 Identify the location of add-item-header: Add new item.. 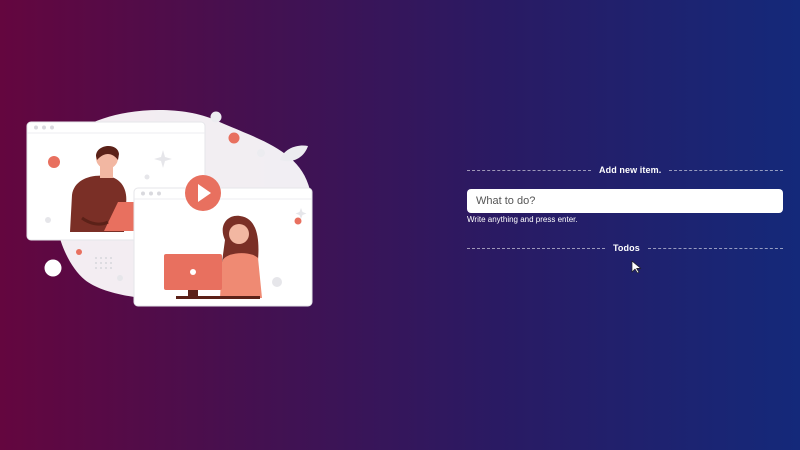
(625, 170).